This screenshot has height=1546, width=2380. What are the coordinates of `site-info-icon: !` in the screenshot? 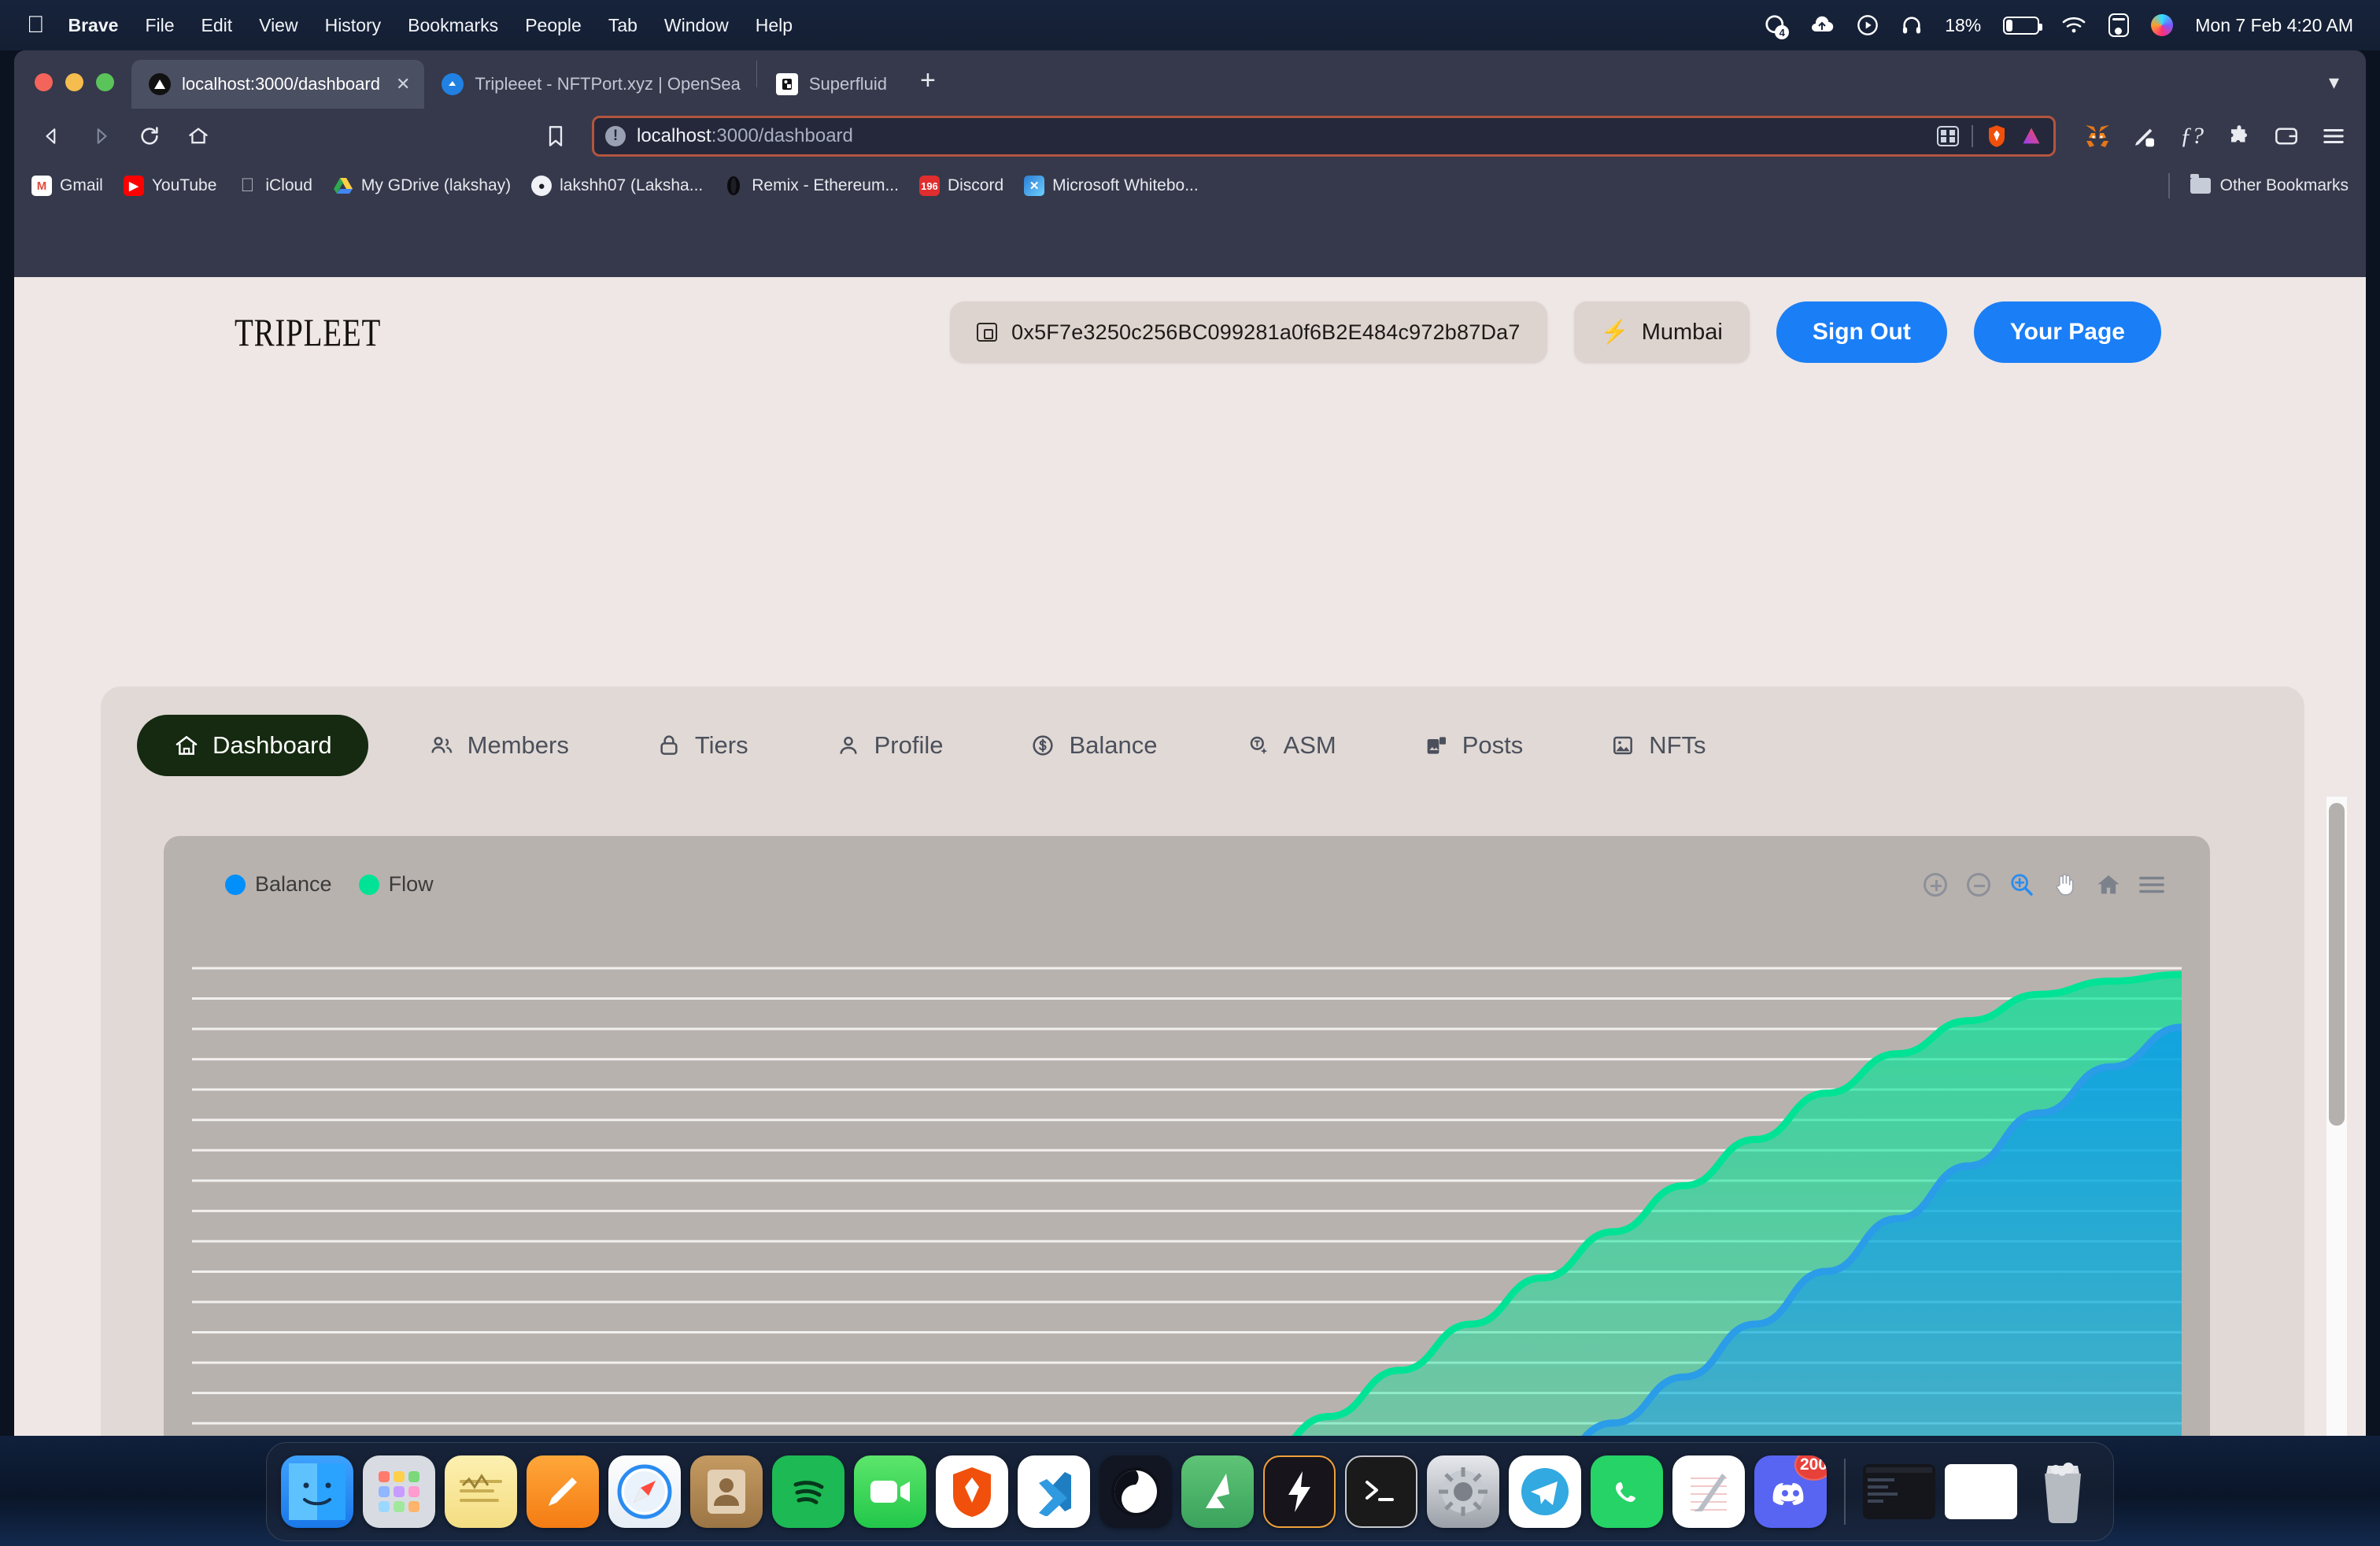 It's located at (615, 136).